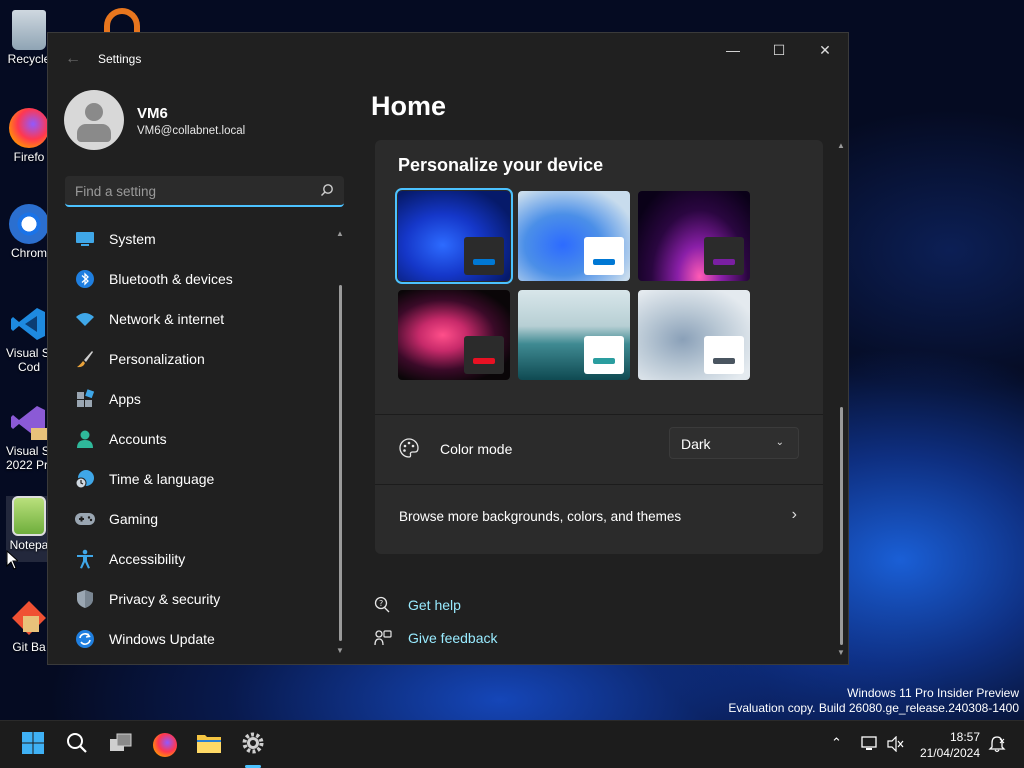 The height and width of the screenshot is (768, 1024). I want to click on desktop-icon-label: Firefo, so click(29, 157).